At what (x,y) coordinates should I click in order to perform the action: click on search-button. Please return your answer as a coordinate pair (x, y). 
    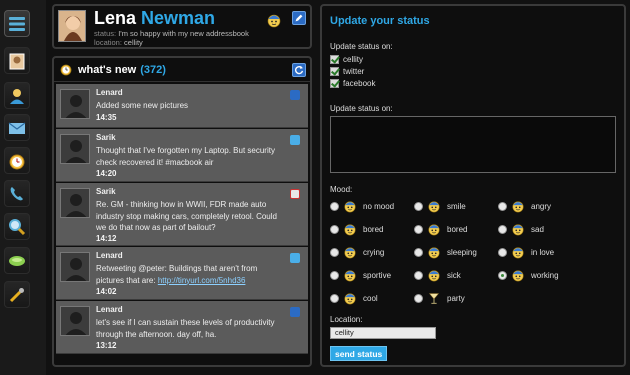
    Looking at the image, I should click on (17, 226).